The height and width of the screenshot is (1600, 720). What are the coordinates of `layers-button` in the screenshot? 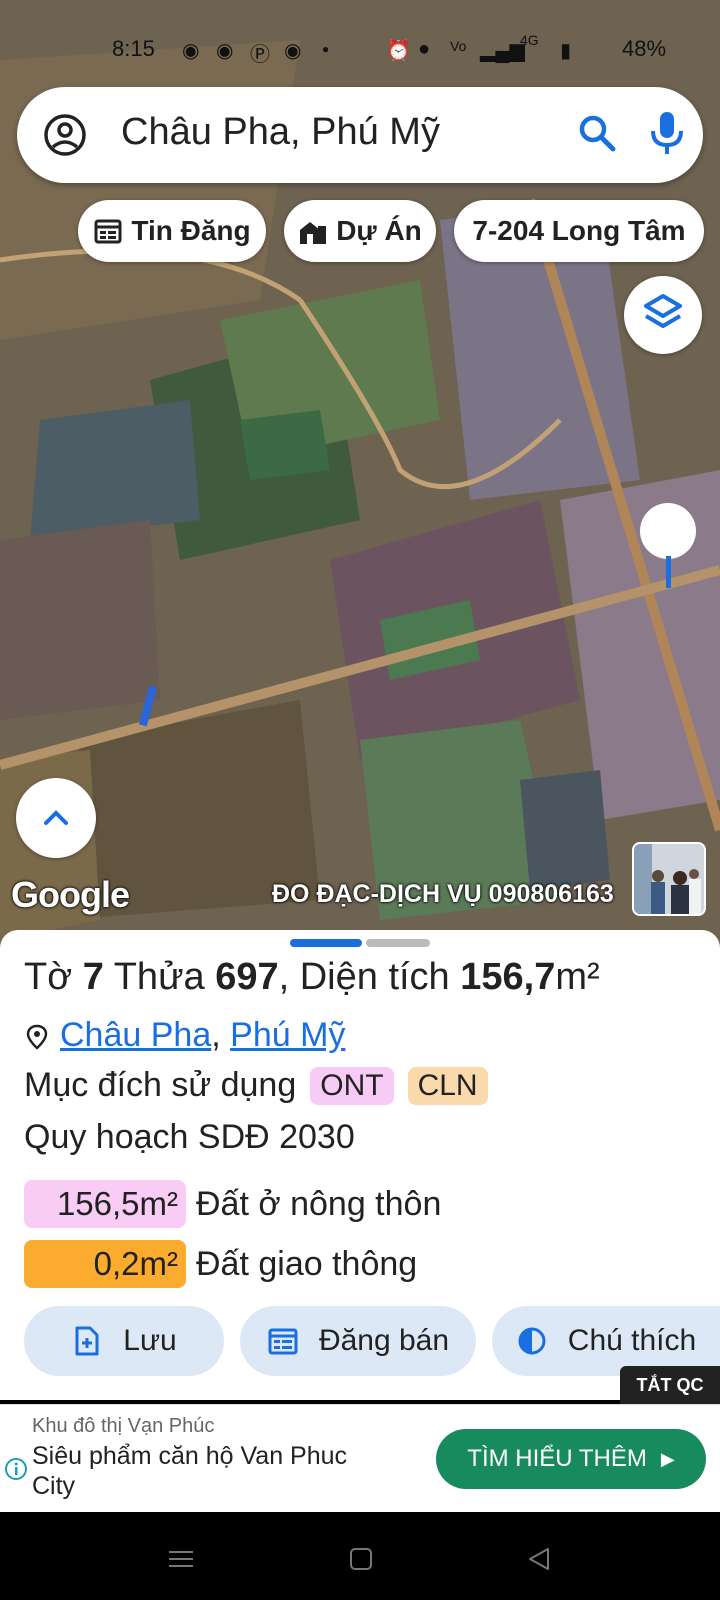 It's located at (663, 315).